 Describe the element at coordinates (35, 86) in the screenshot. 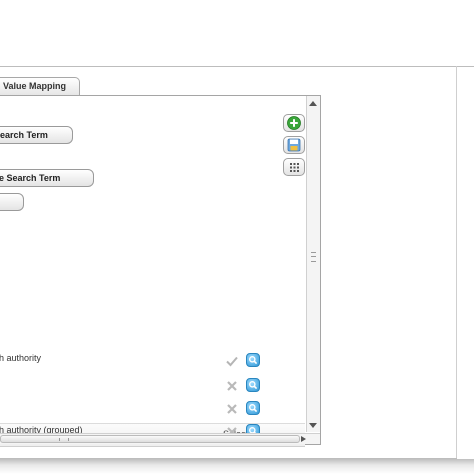

I see `tab-label: Value Mapping` at that location.